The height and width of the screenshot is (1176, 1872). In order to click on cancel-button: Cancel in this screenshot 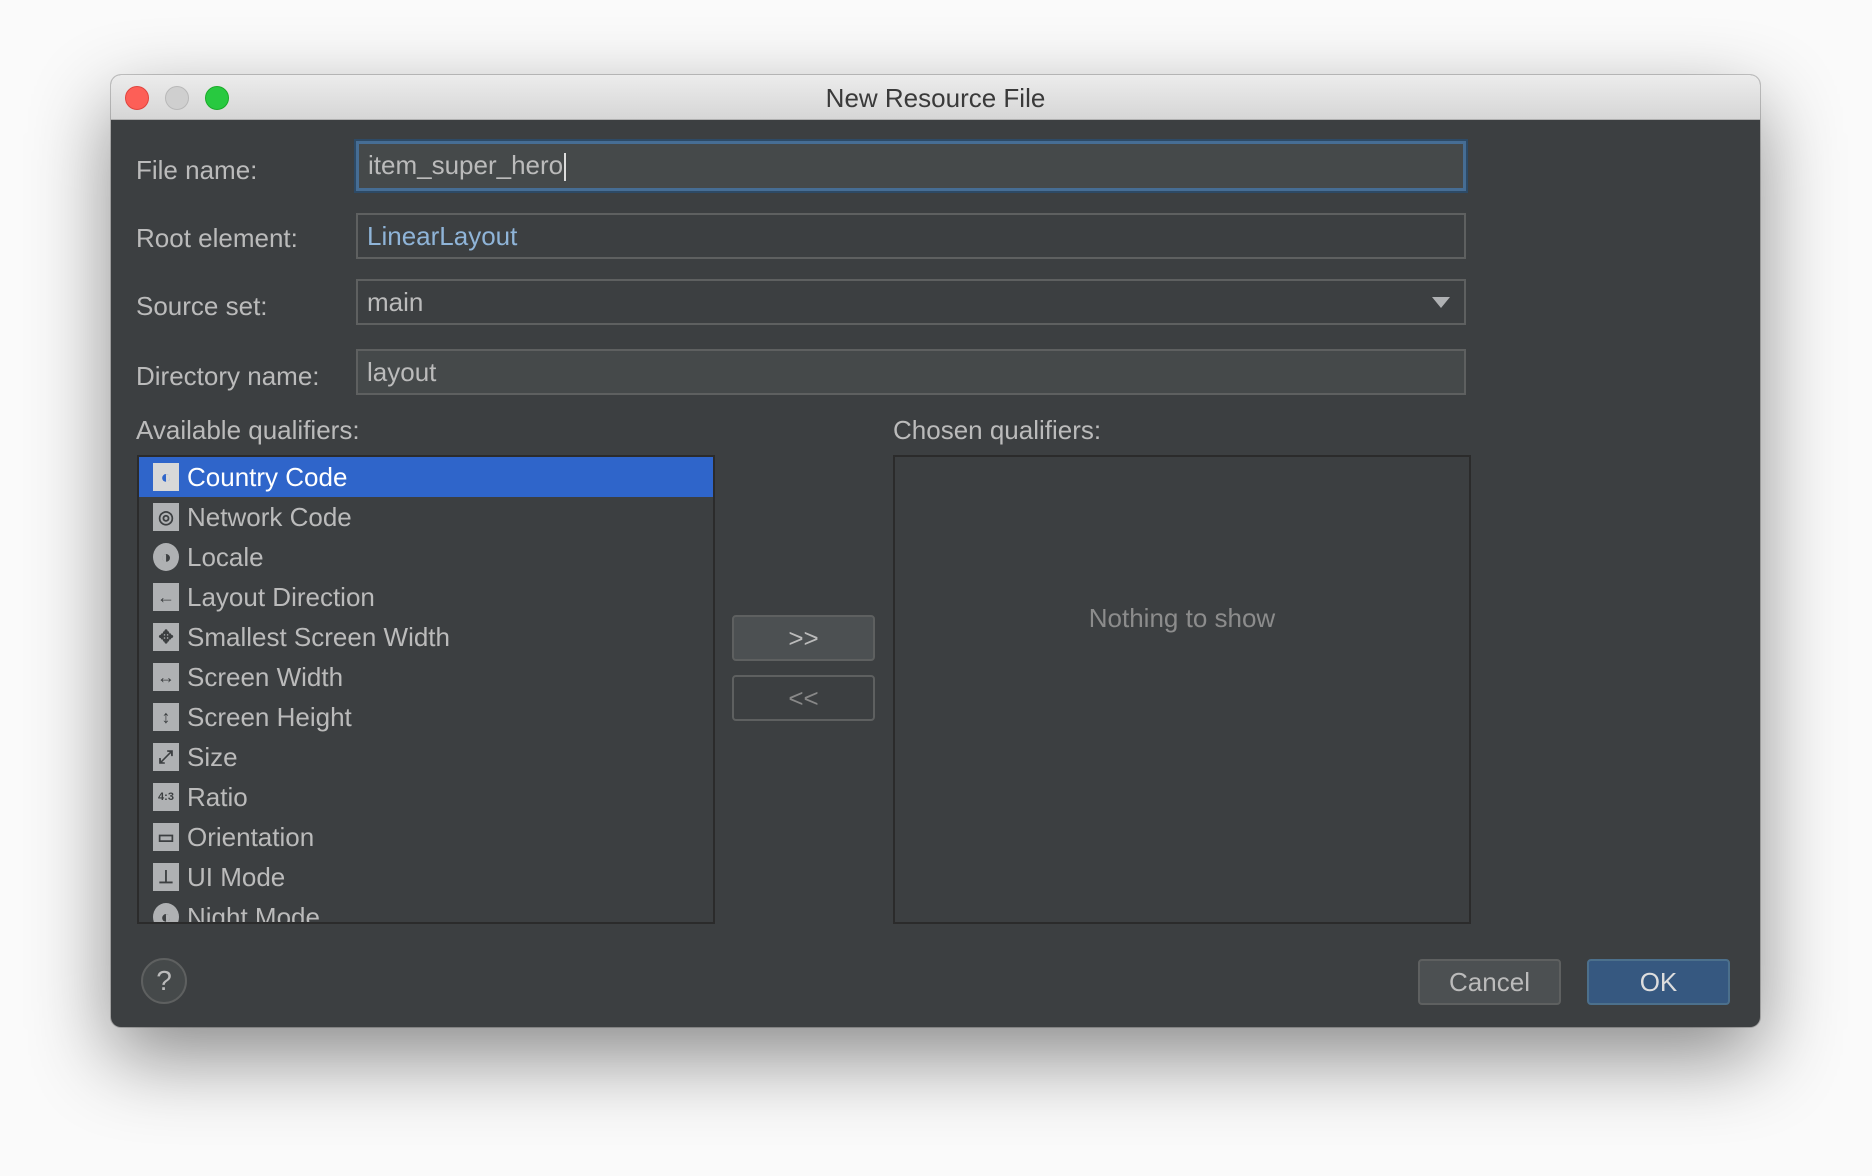, I will do `click(1489, 982)`.